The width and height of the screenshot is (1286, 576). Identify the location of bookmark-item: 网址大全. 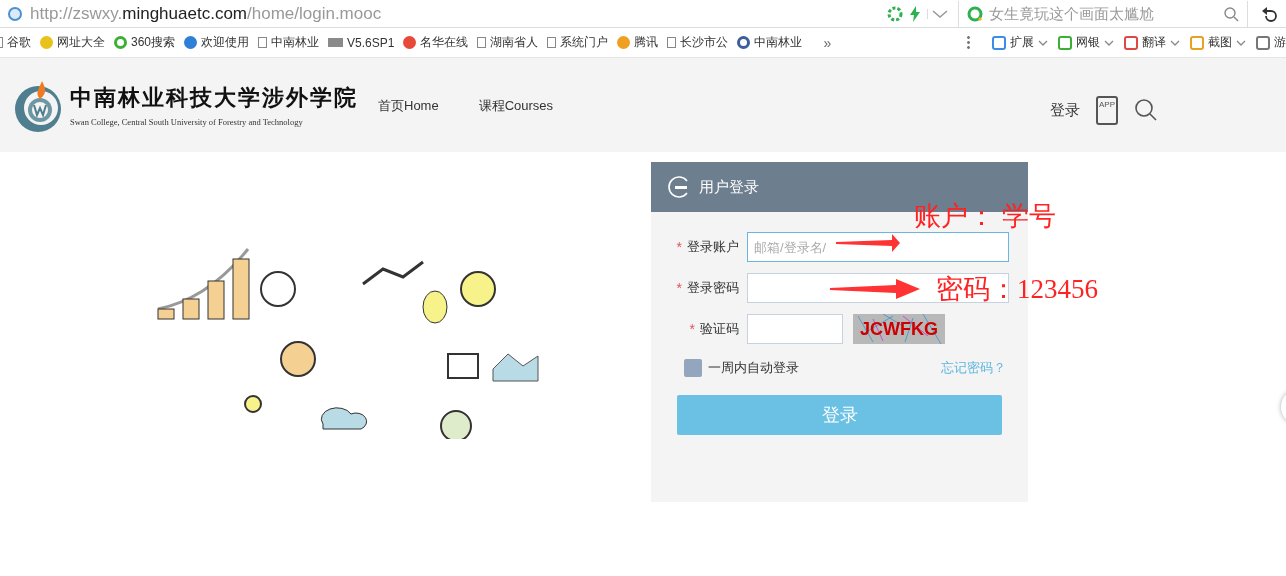
(72, 42).